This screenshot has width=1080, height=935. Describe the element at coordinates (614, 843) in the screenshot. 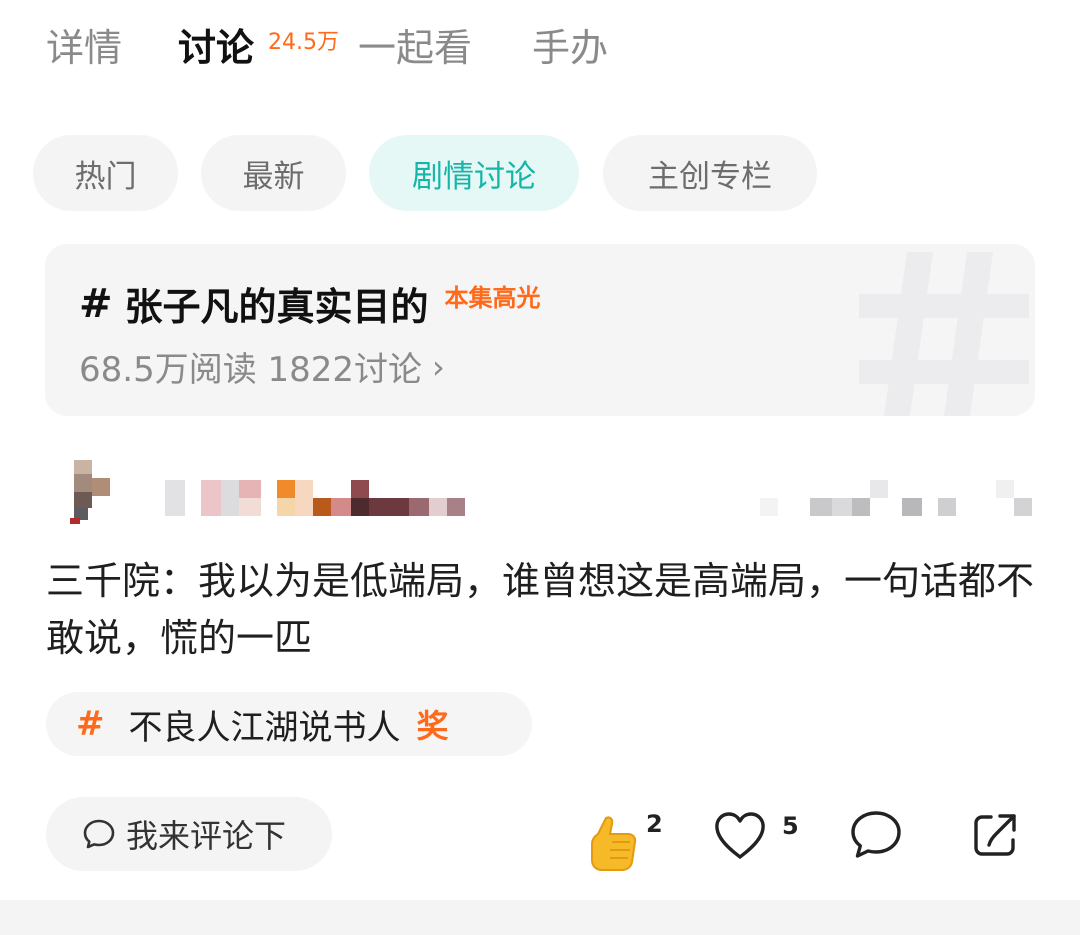

I see `thumbs-up-icon` at that location.